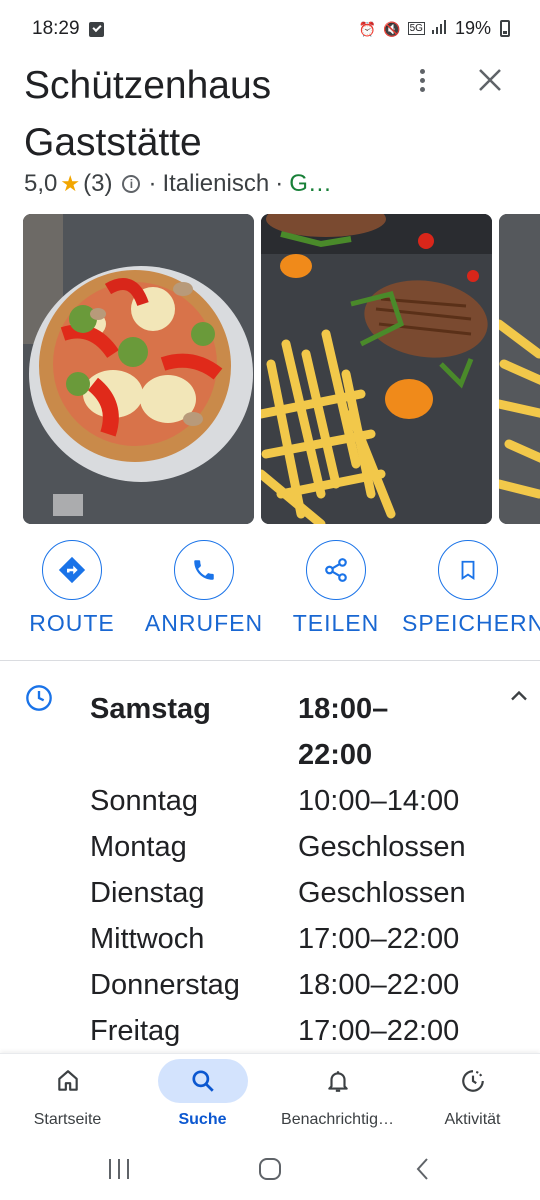  I want to click on nav-home: Startseite, so click(67, 1094).